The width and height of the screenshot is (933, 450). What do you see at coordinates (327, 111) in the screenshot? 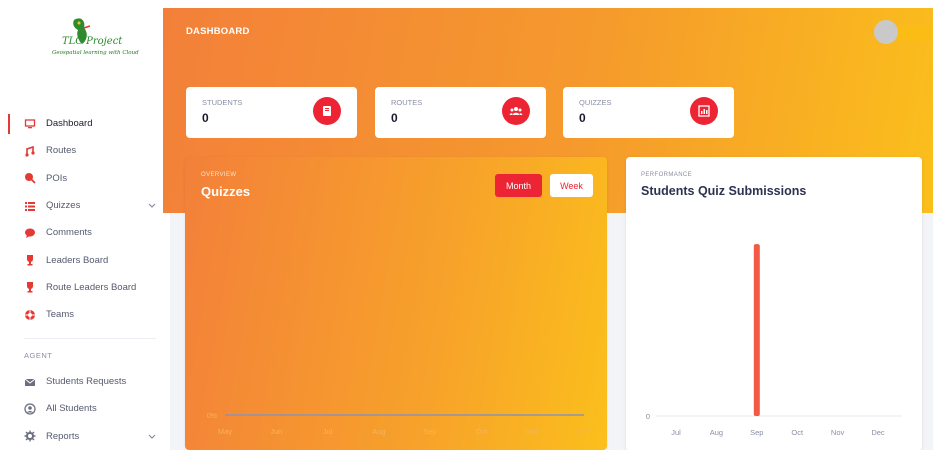
I see `book-icon` at bounding box center [327, 111].